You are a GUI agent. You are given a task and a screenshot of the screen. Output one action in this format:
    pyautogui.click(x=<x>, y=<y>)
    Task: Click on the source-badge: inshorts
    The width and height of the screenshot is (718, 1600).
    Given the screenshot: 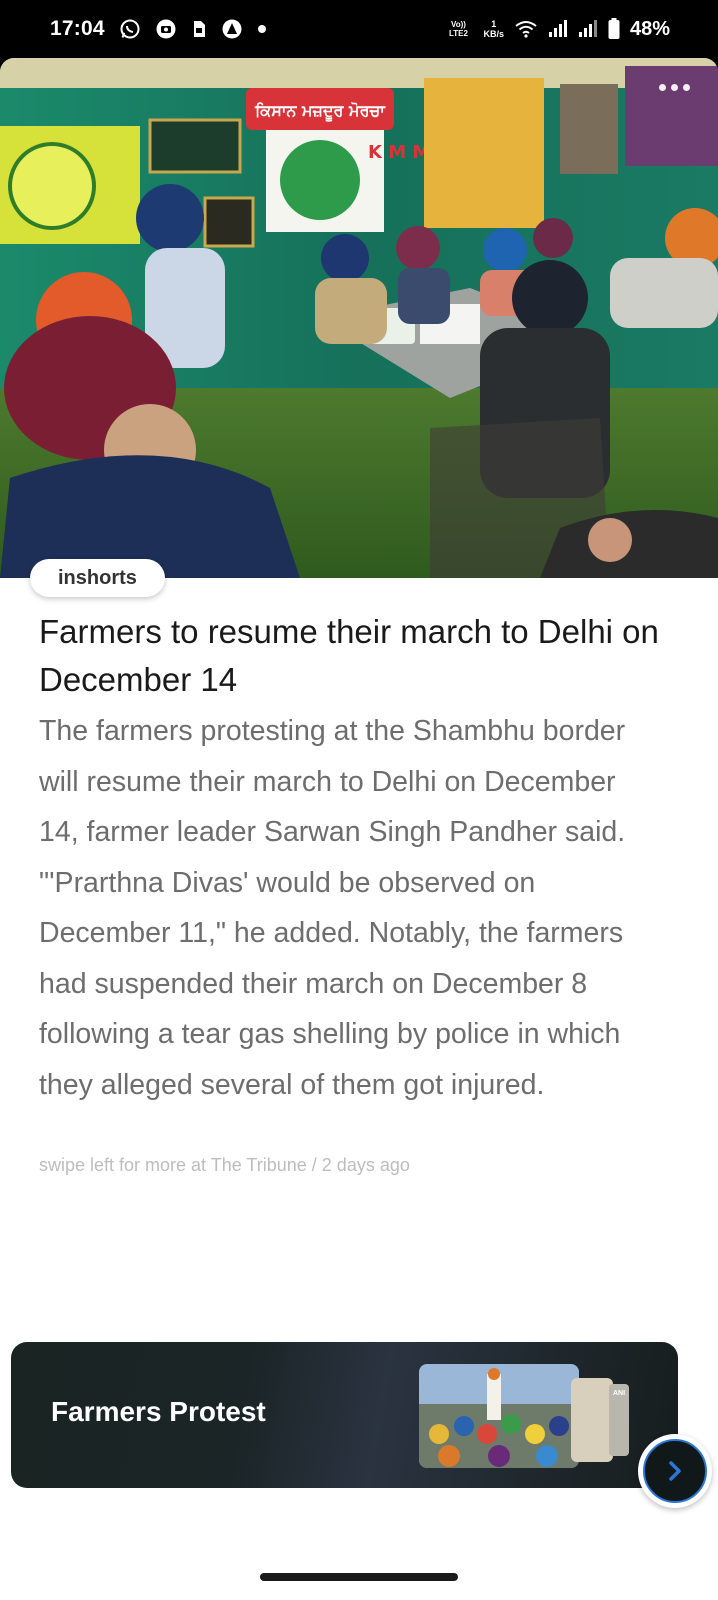 What is the action you would take?
    pyautogui.click(x=97, y=578)
    